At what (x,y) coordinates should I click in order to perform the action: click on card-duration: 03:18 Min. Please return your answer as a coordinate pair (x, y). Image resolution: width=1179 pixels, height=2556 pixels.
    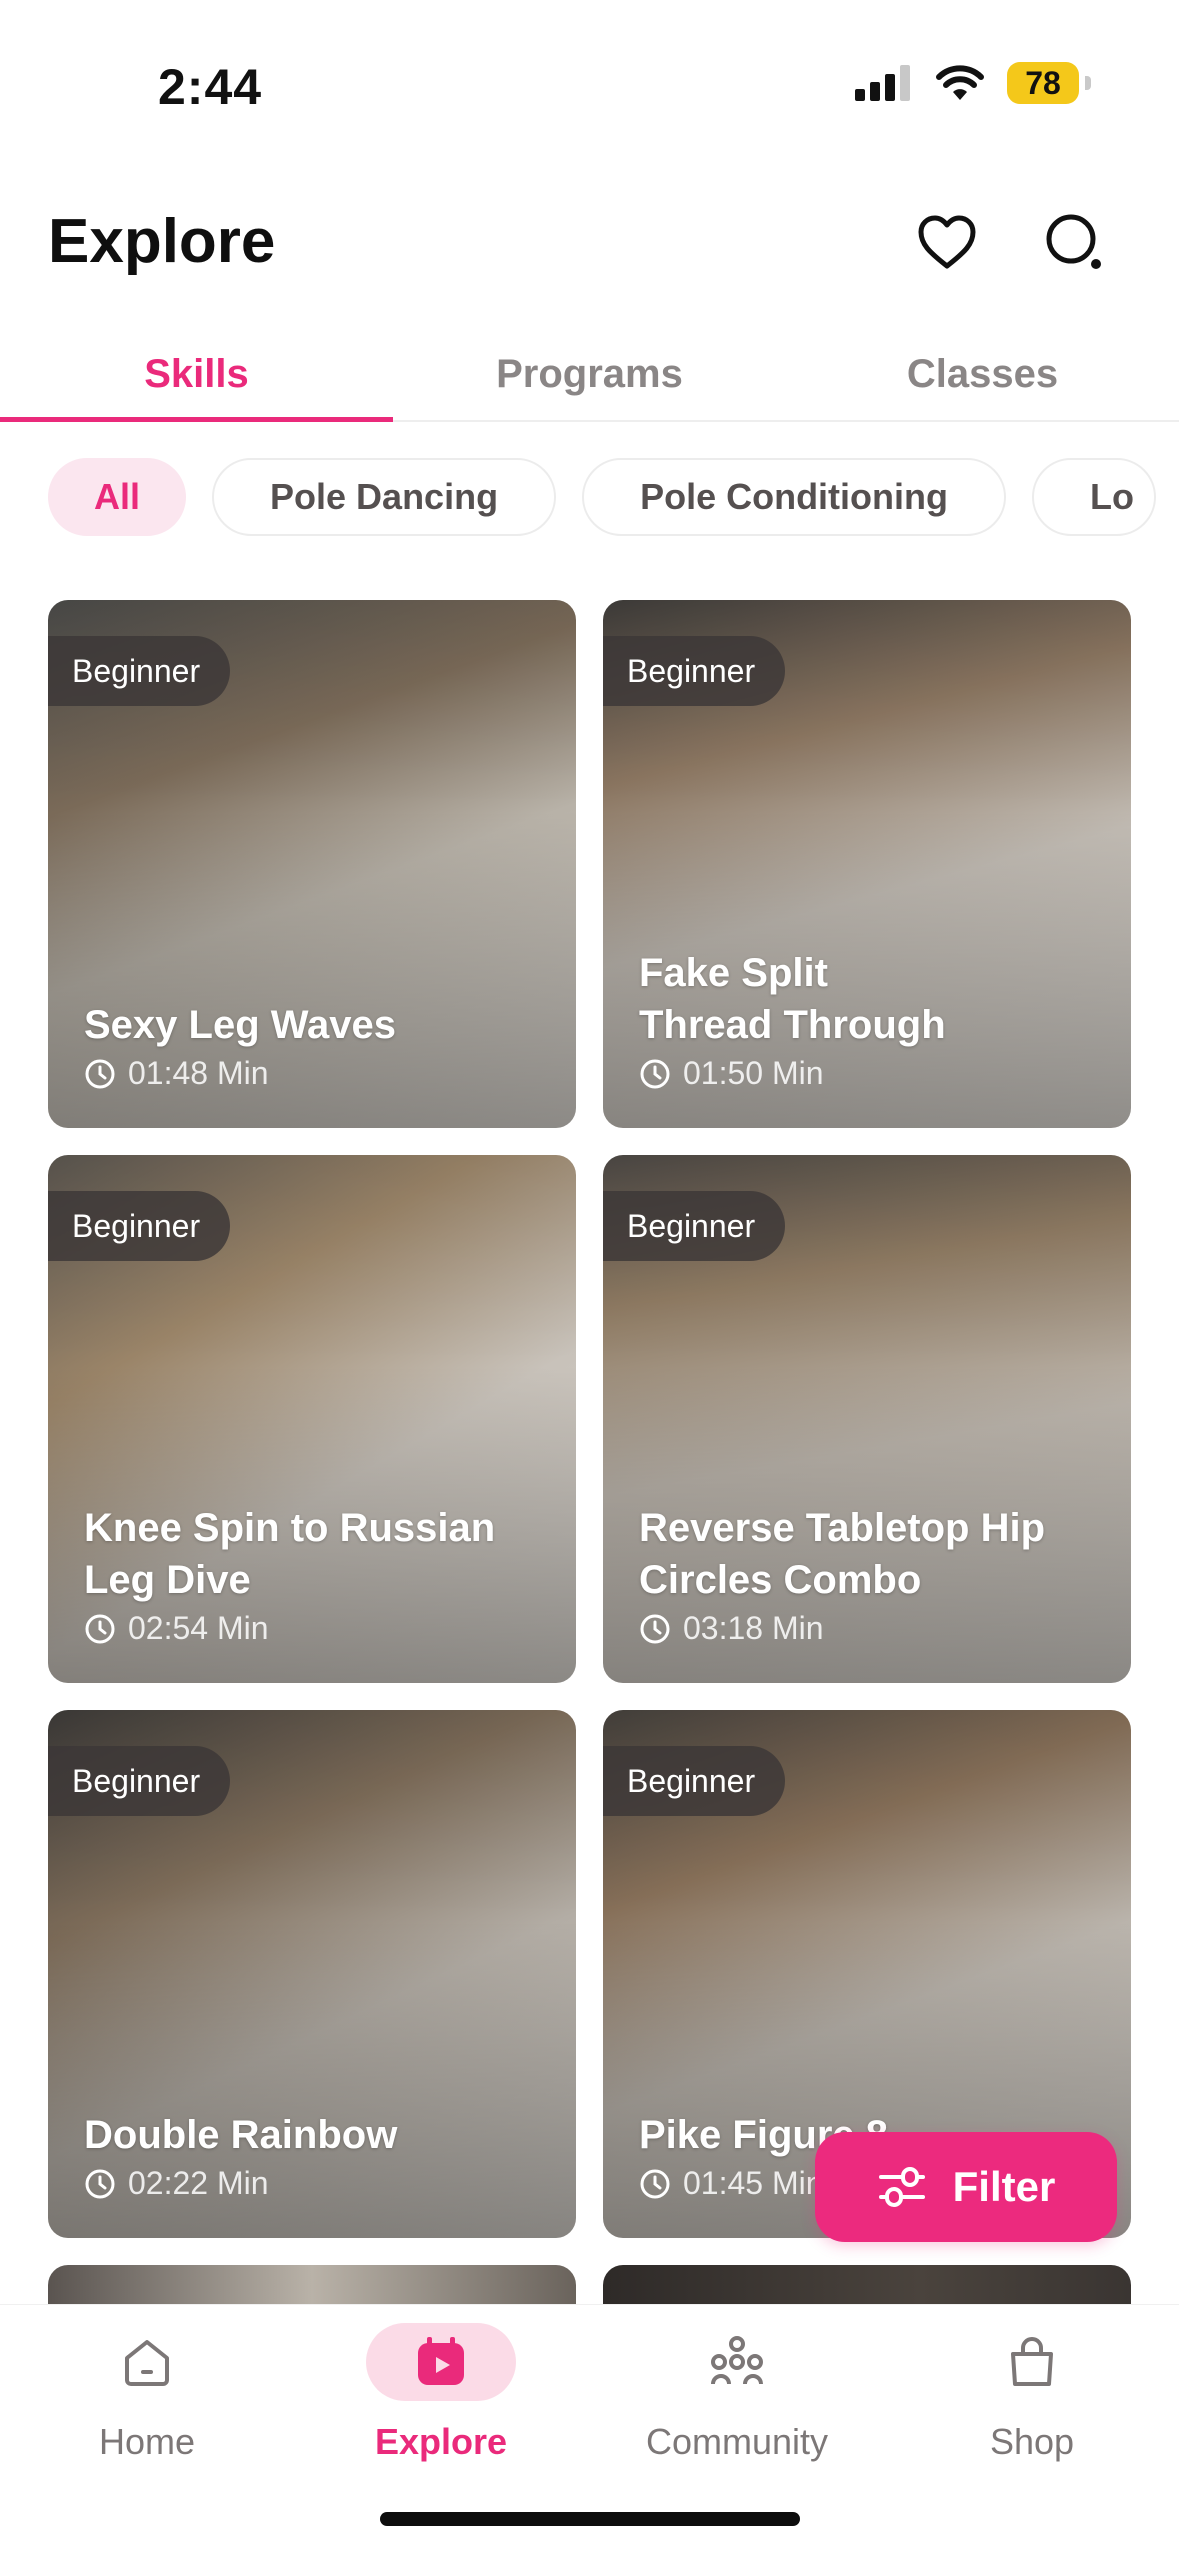
    Looking at the image, I should click on (870, 1628).